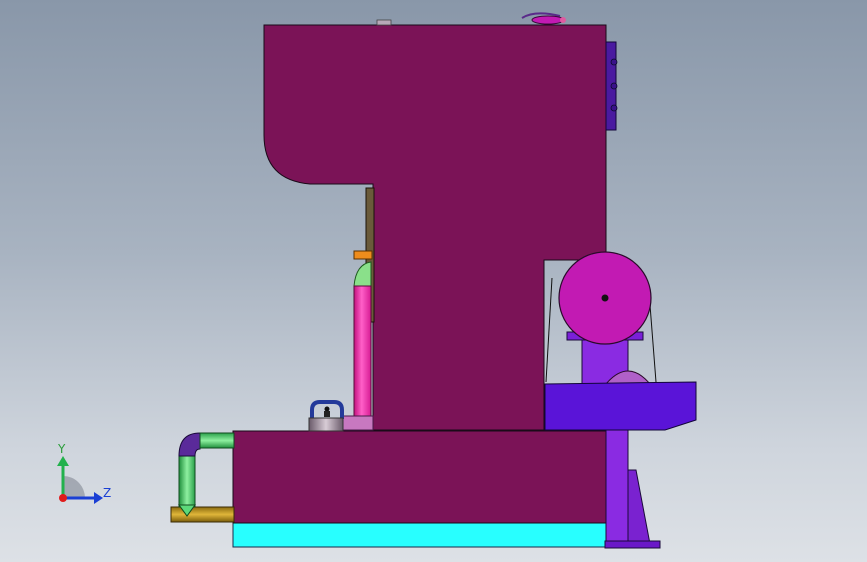  Describe the element at coordinates (80, 480) in the screenshot. I see `triad-icon` at that location.